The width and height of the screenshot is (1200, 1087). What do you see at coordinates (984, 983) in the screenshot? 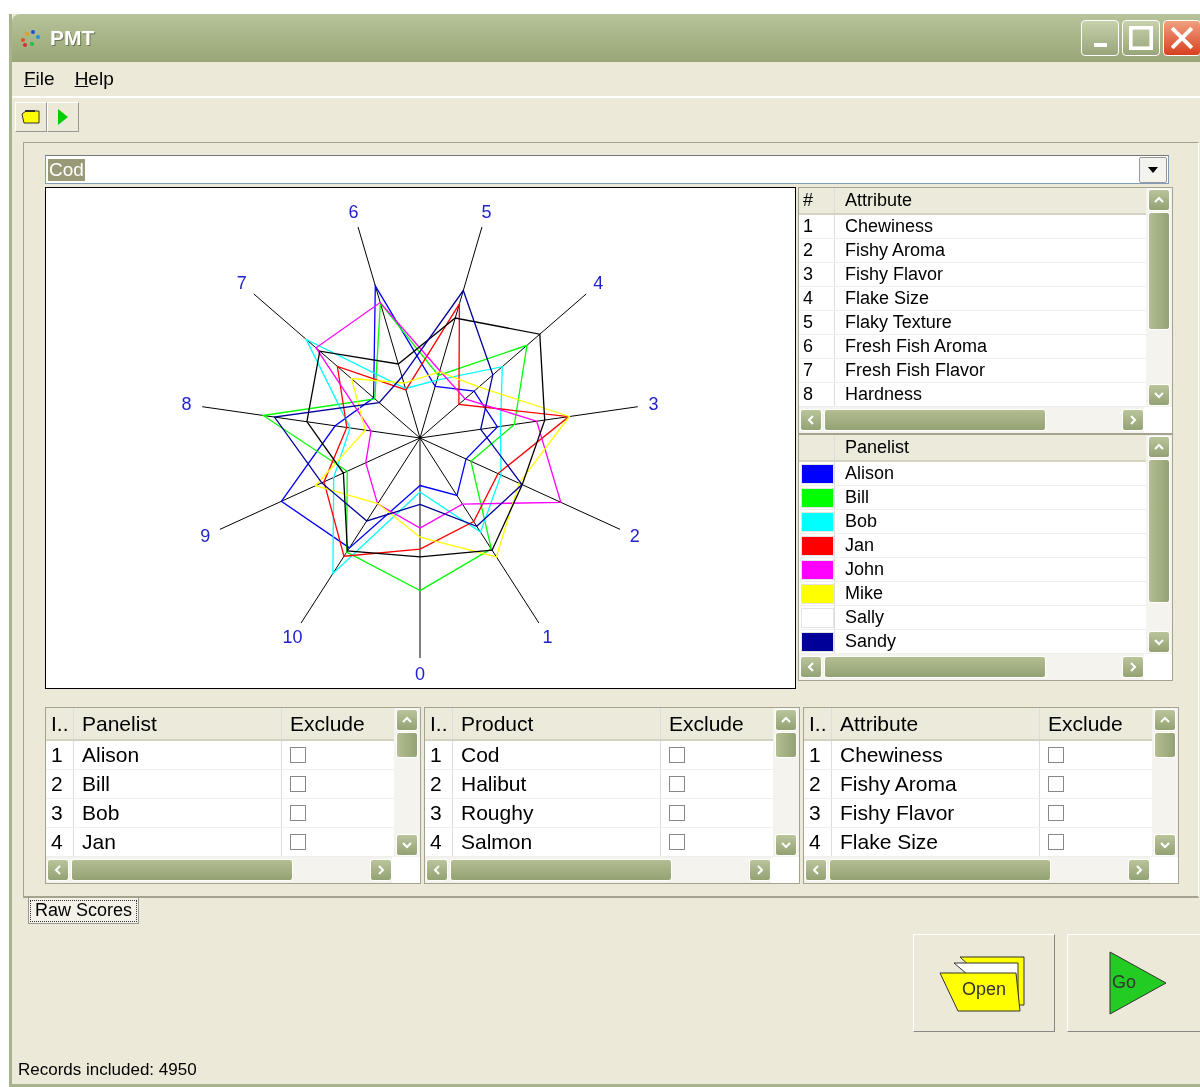
I see `open-button: Open` at bounding box center [984, 983].